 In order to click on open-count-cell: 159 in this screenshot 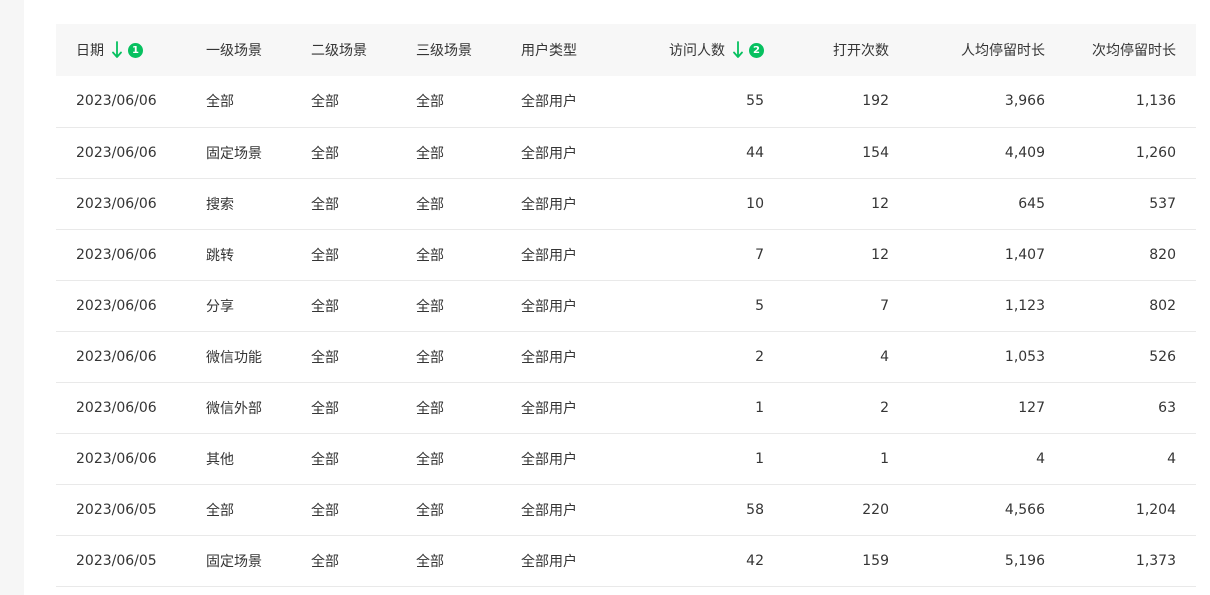, I will do `click(846, 561)`.